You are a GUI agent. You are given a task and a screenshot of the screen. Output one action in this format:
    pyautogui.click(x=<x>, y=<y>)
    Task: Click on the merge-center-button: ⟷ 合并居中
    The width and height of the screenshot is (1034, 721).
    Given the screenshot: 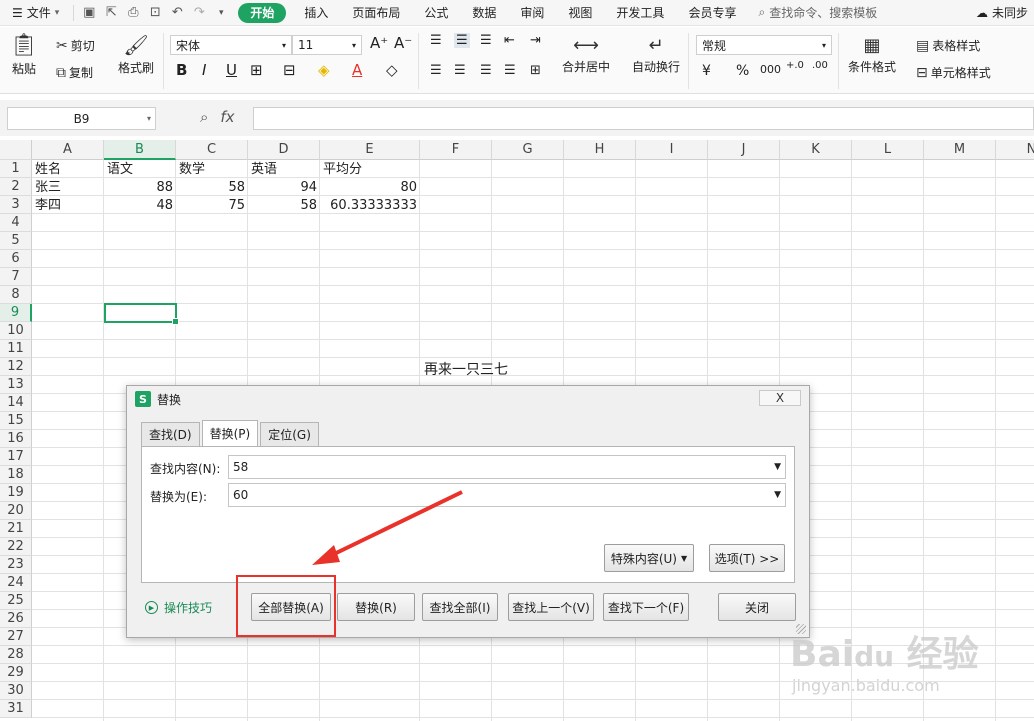 What is the action you would take?
    pyautogui.click(x=586, y=55)
    